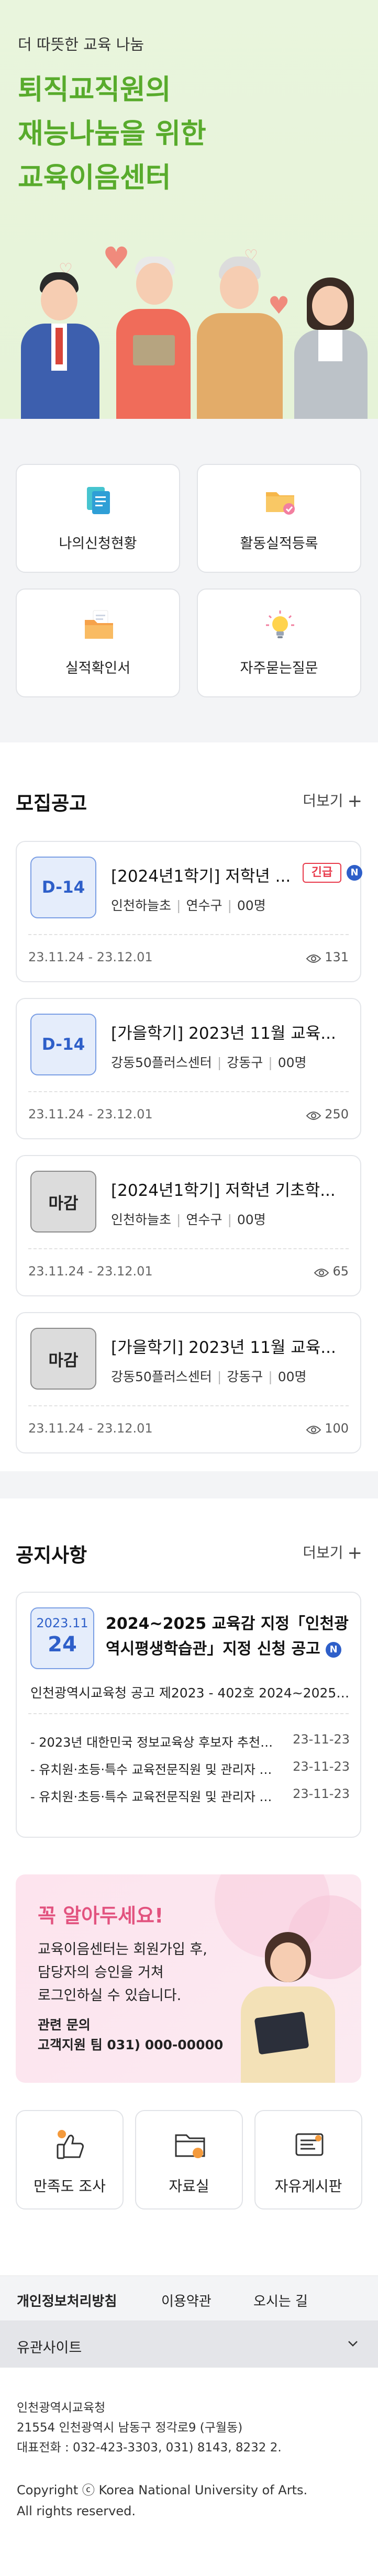 The height and width of the screenshot is (2576, 378). I want to click on document-stack-icon, so click(98, 501).